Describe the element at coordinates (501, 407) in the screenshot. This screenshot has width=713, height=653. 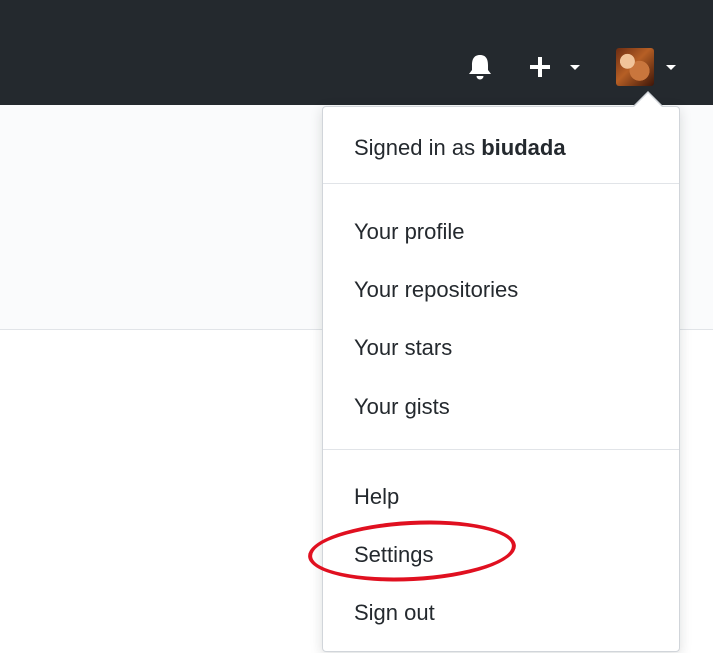
I see `menu-item-your-gists: Your gists` at that location.